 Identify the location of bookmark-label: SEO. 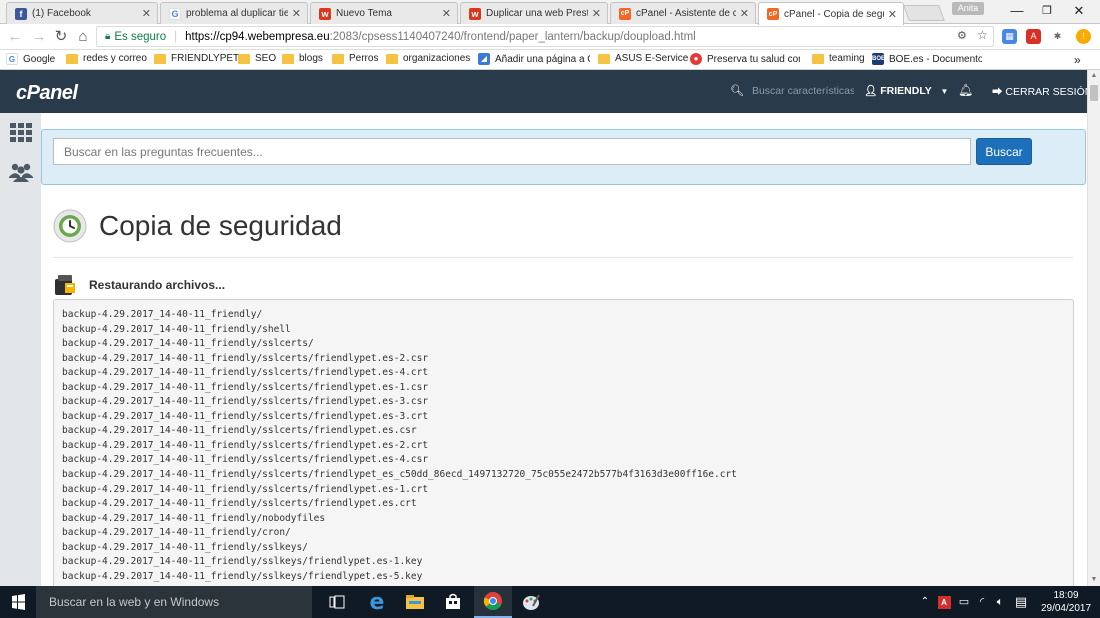
(266, 58).